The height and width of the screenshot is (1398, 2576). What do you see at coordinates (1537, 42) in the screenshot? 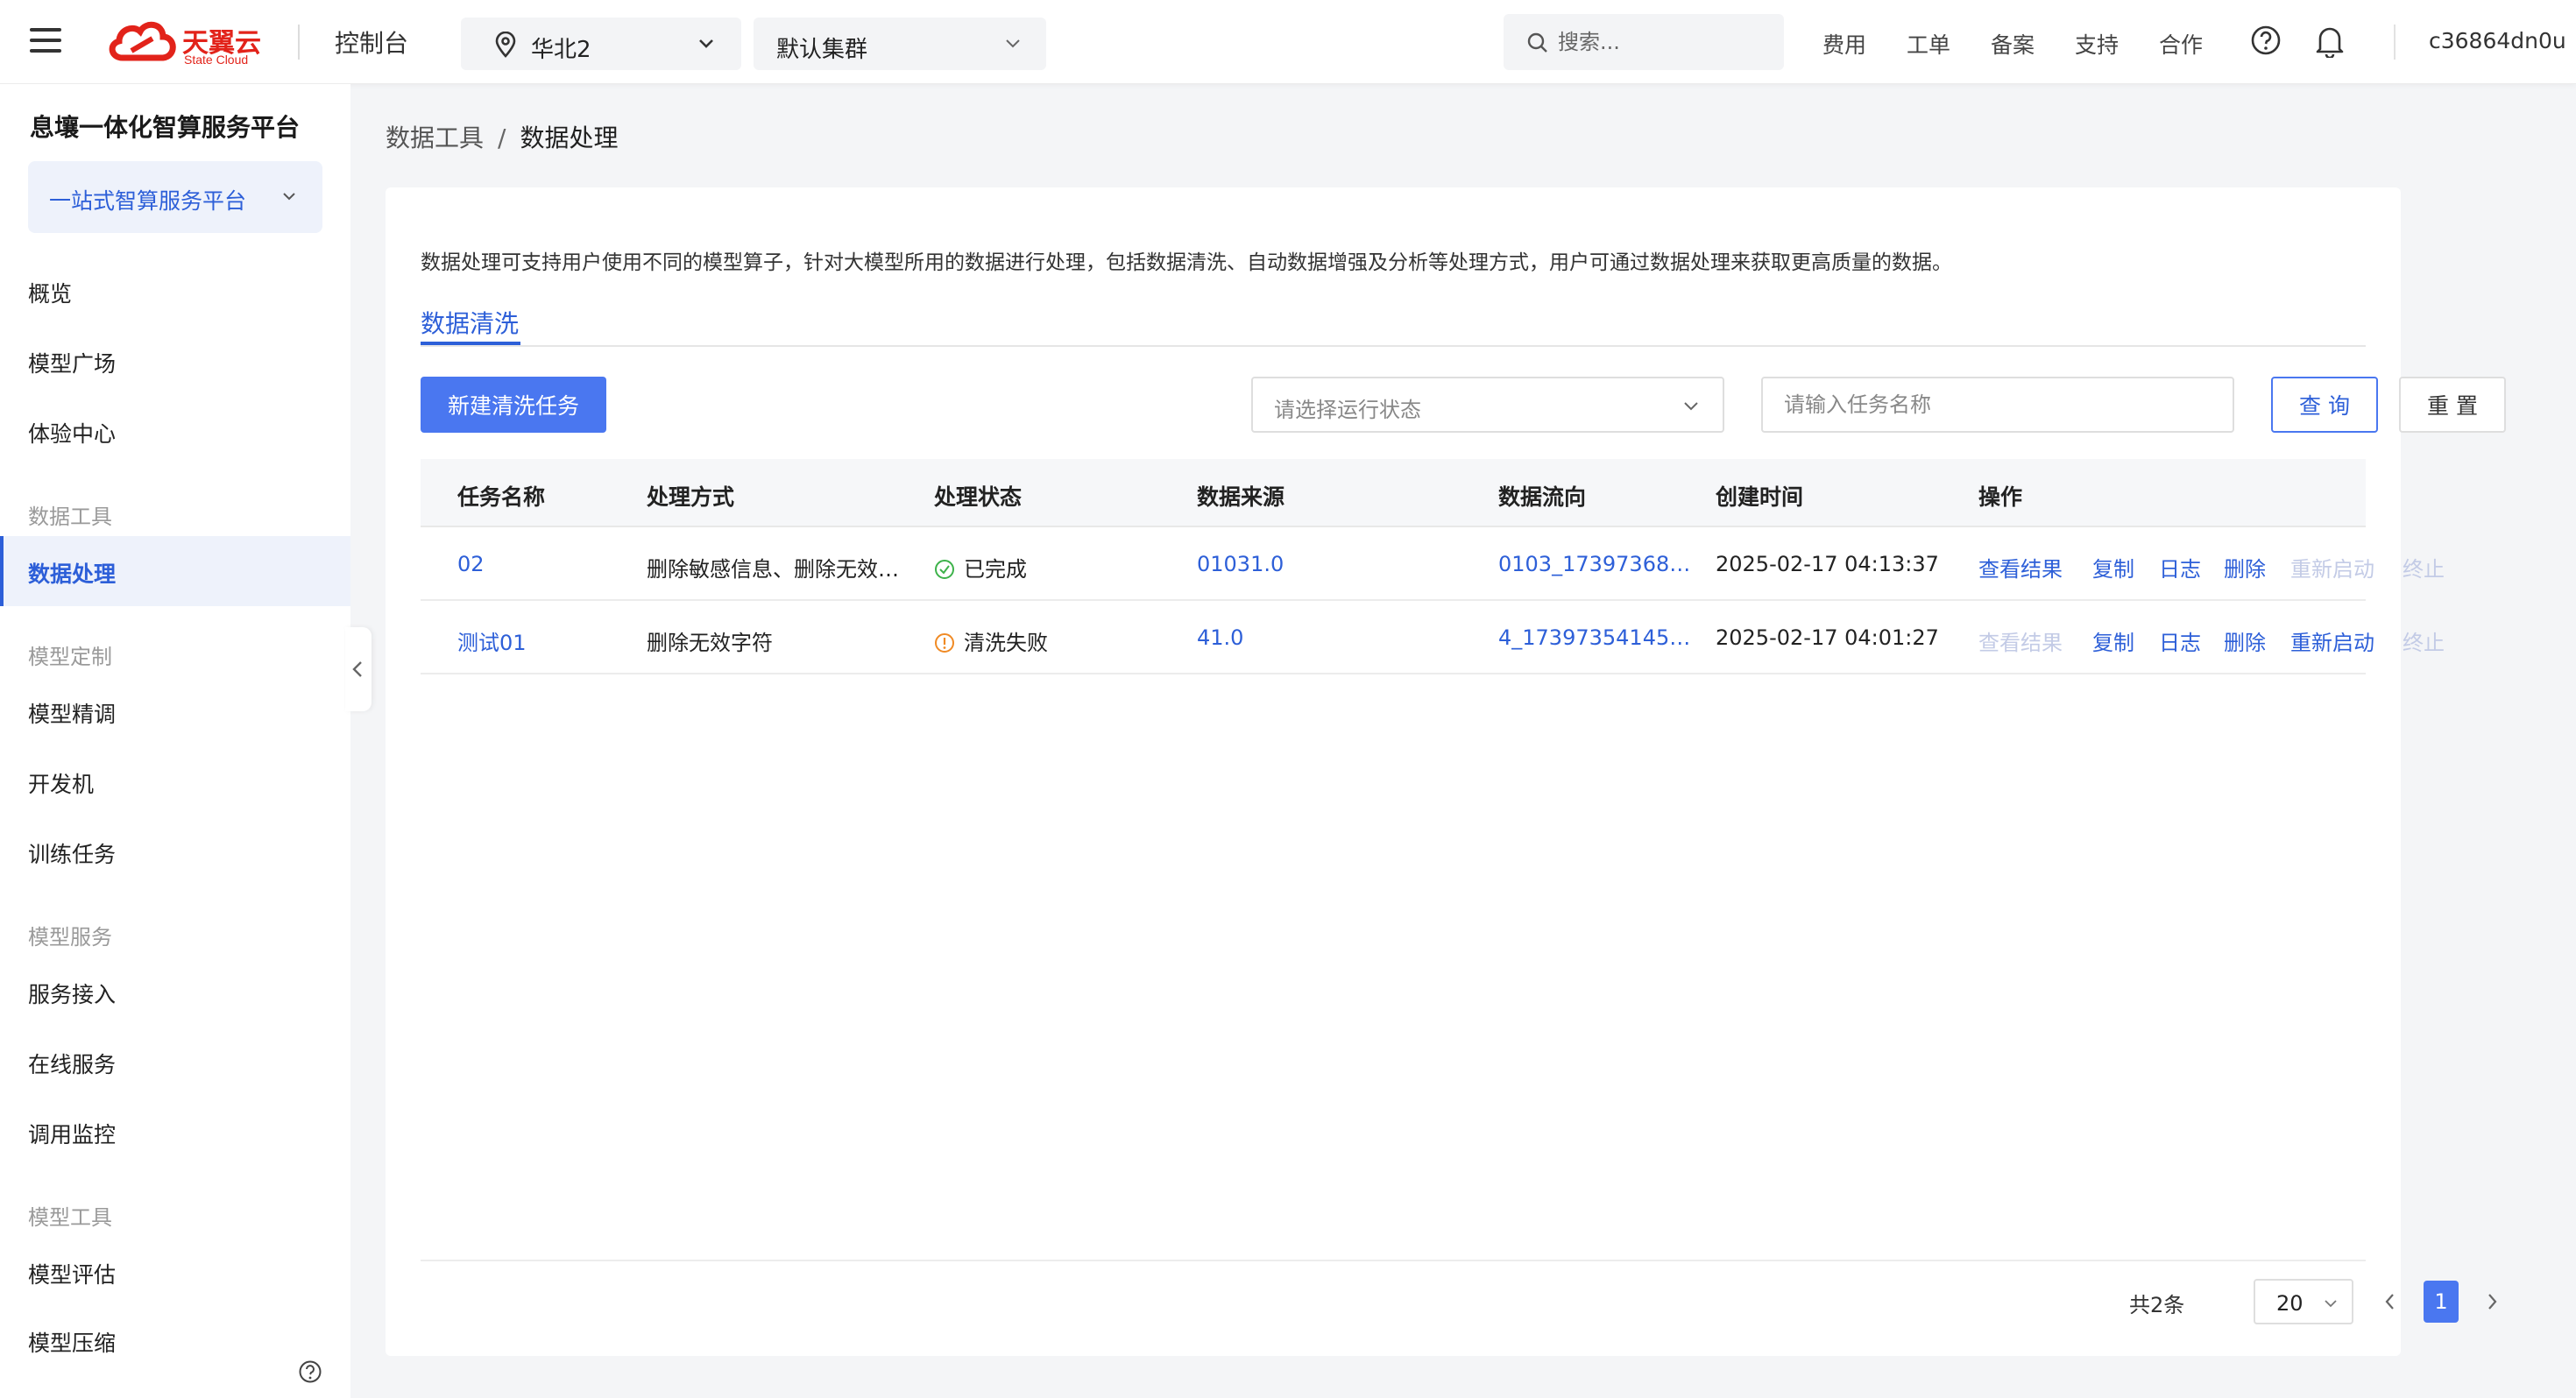
I see `search-icon` at bounding box center [1537, 42].